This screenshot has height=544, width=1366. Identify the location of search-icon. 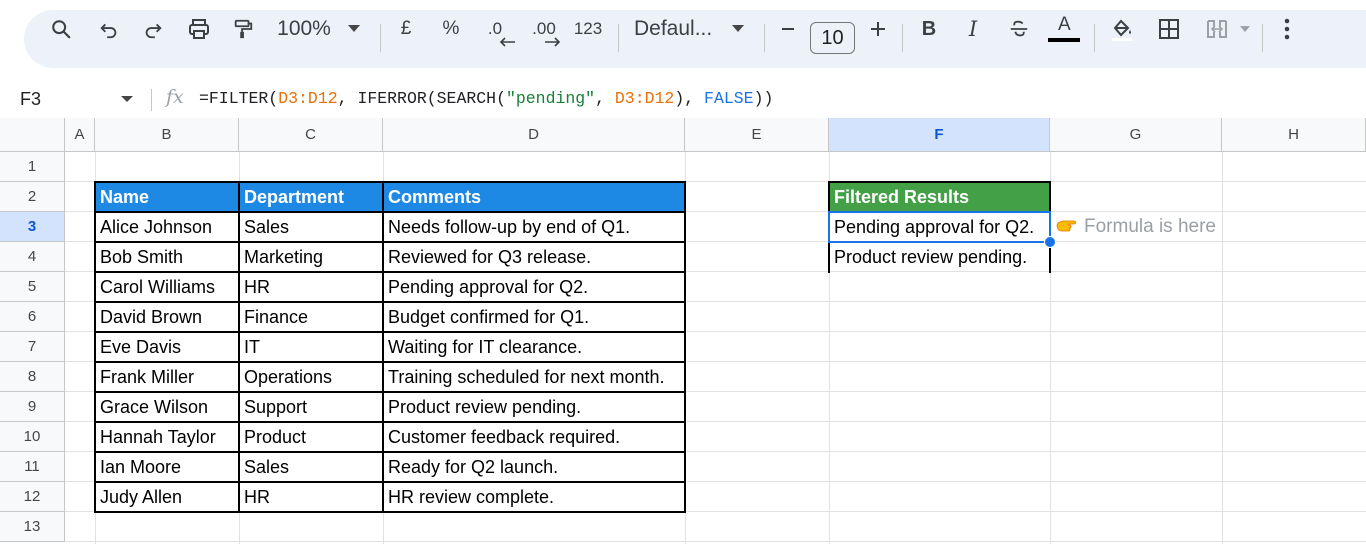
(61, 29).